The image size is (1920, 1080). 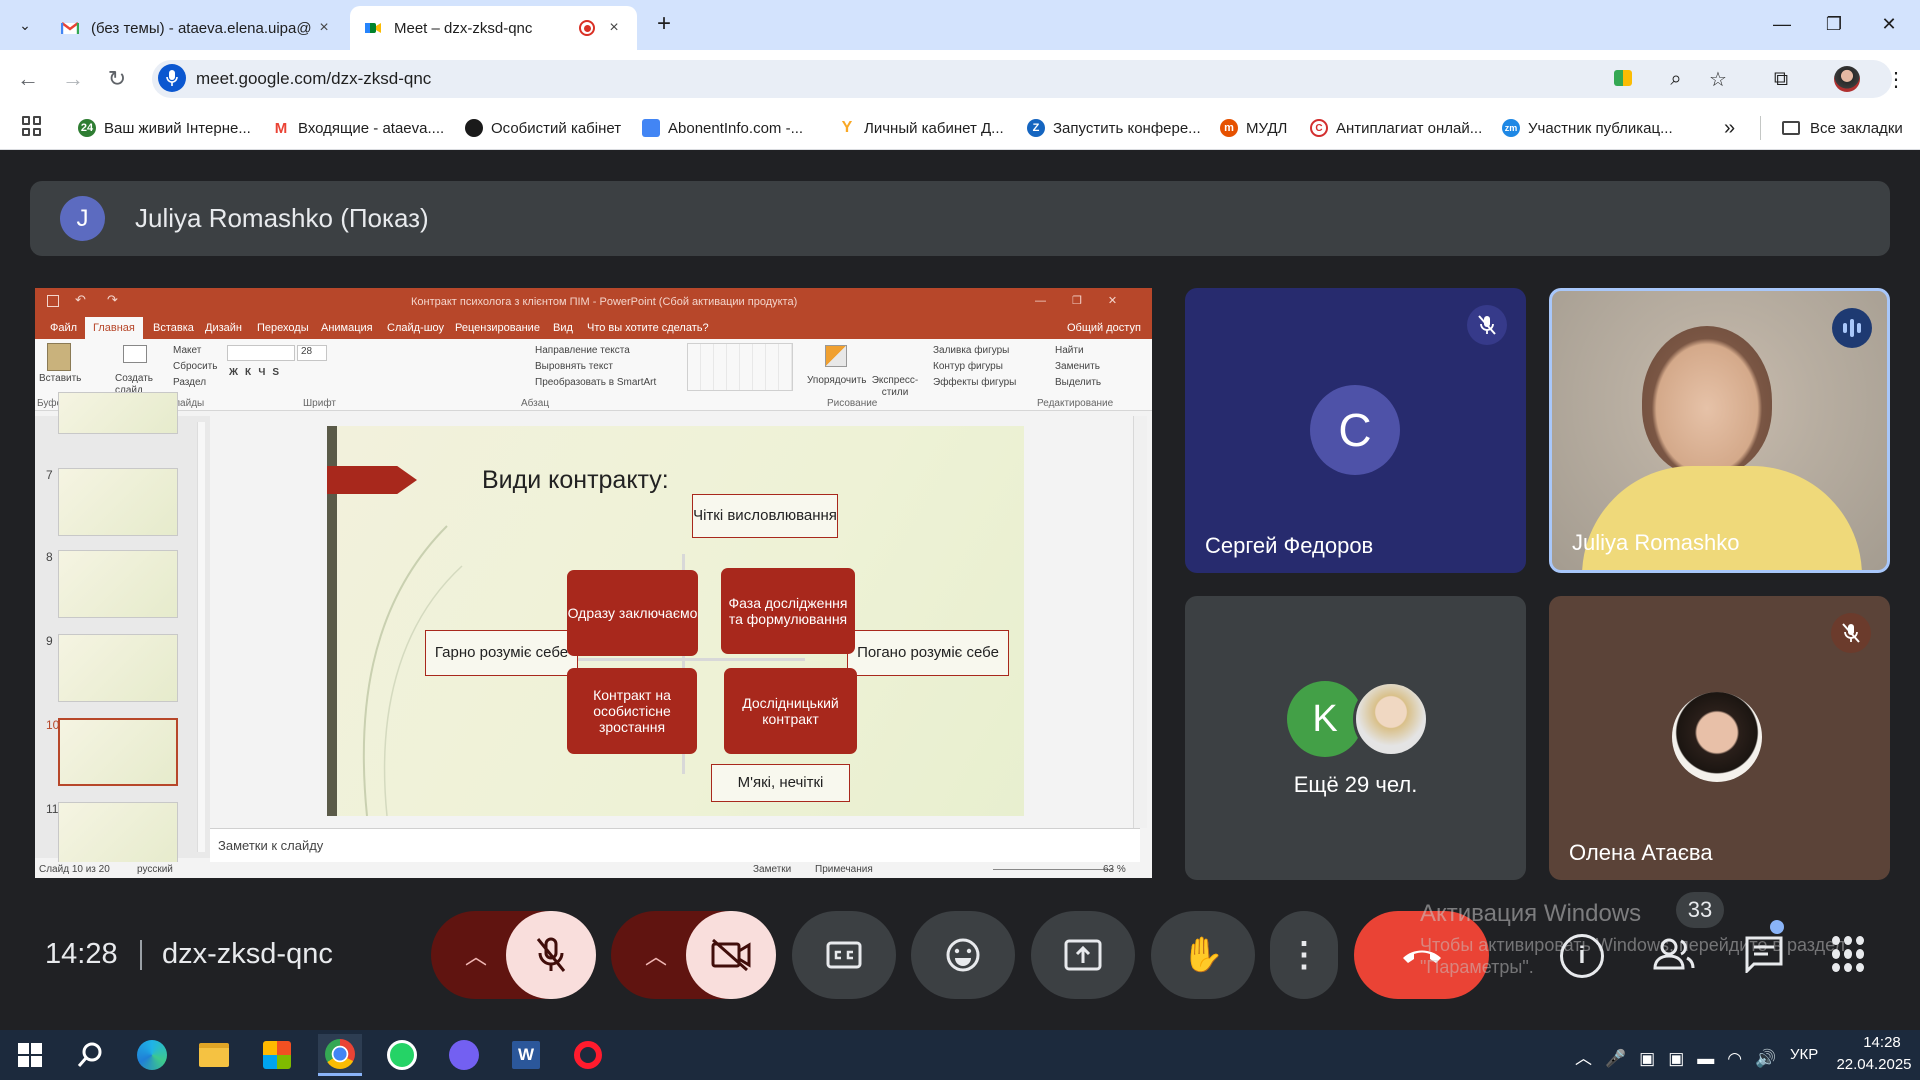 I want to click on apps-icon, so click(x=32, y=126).